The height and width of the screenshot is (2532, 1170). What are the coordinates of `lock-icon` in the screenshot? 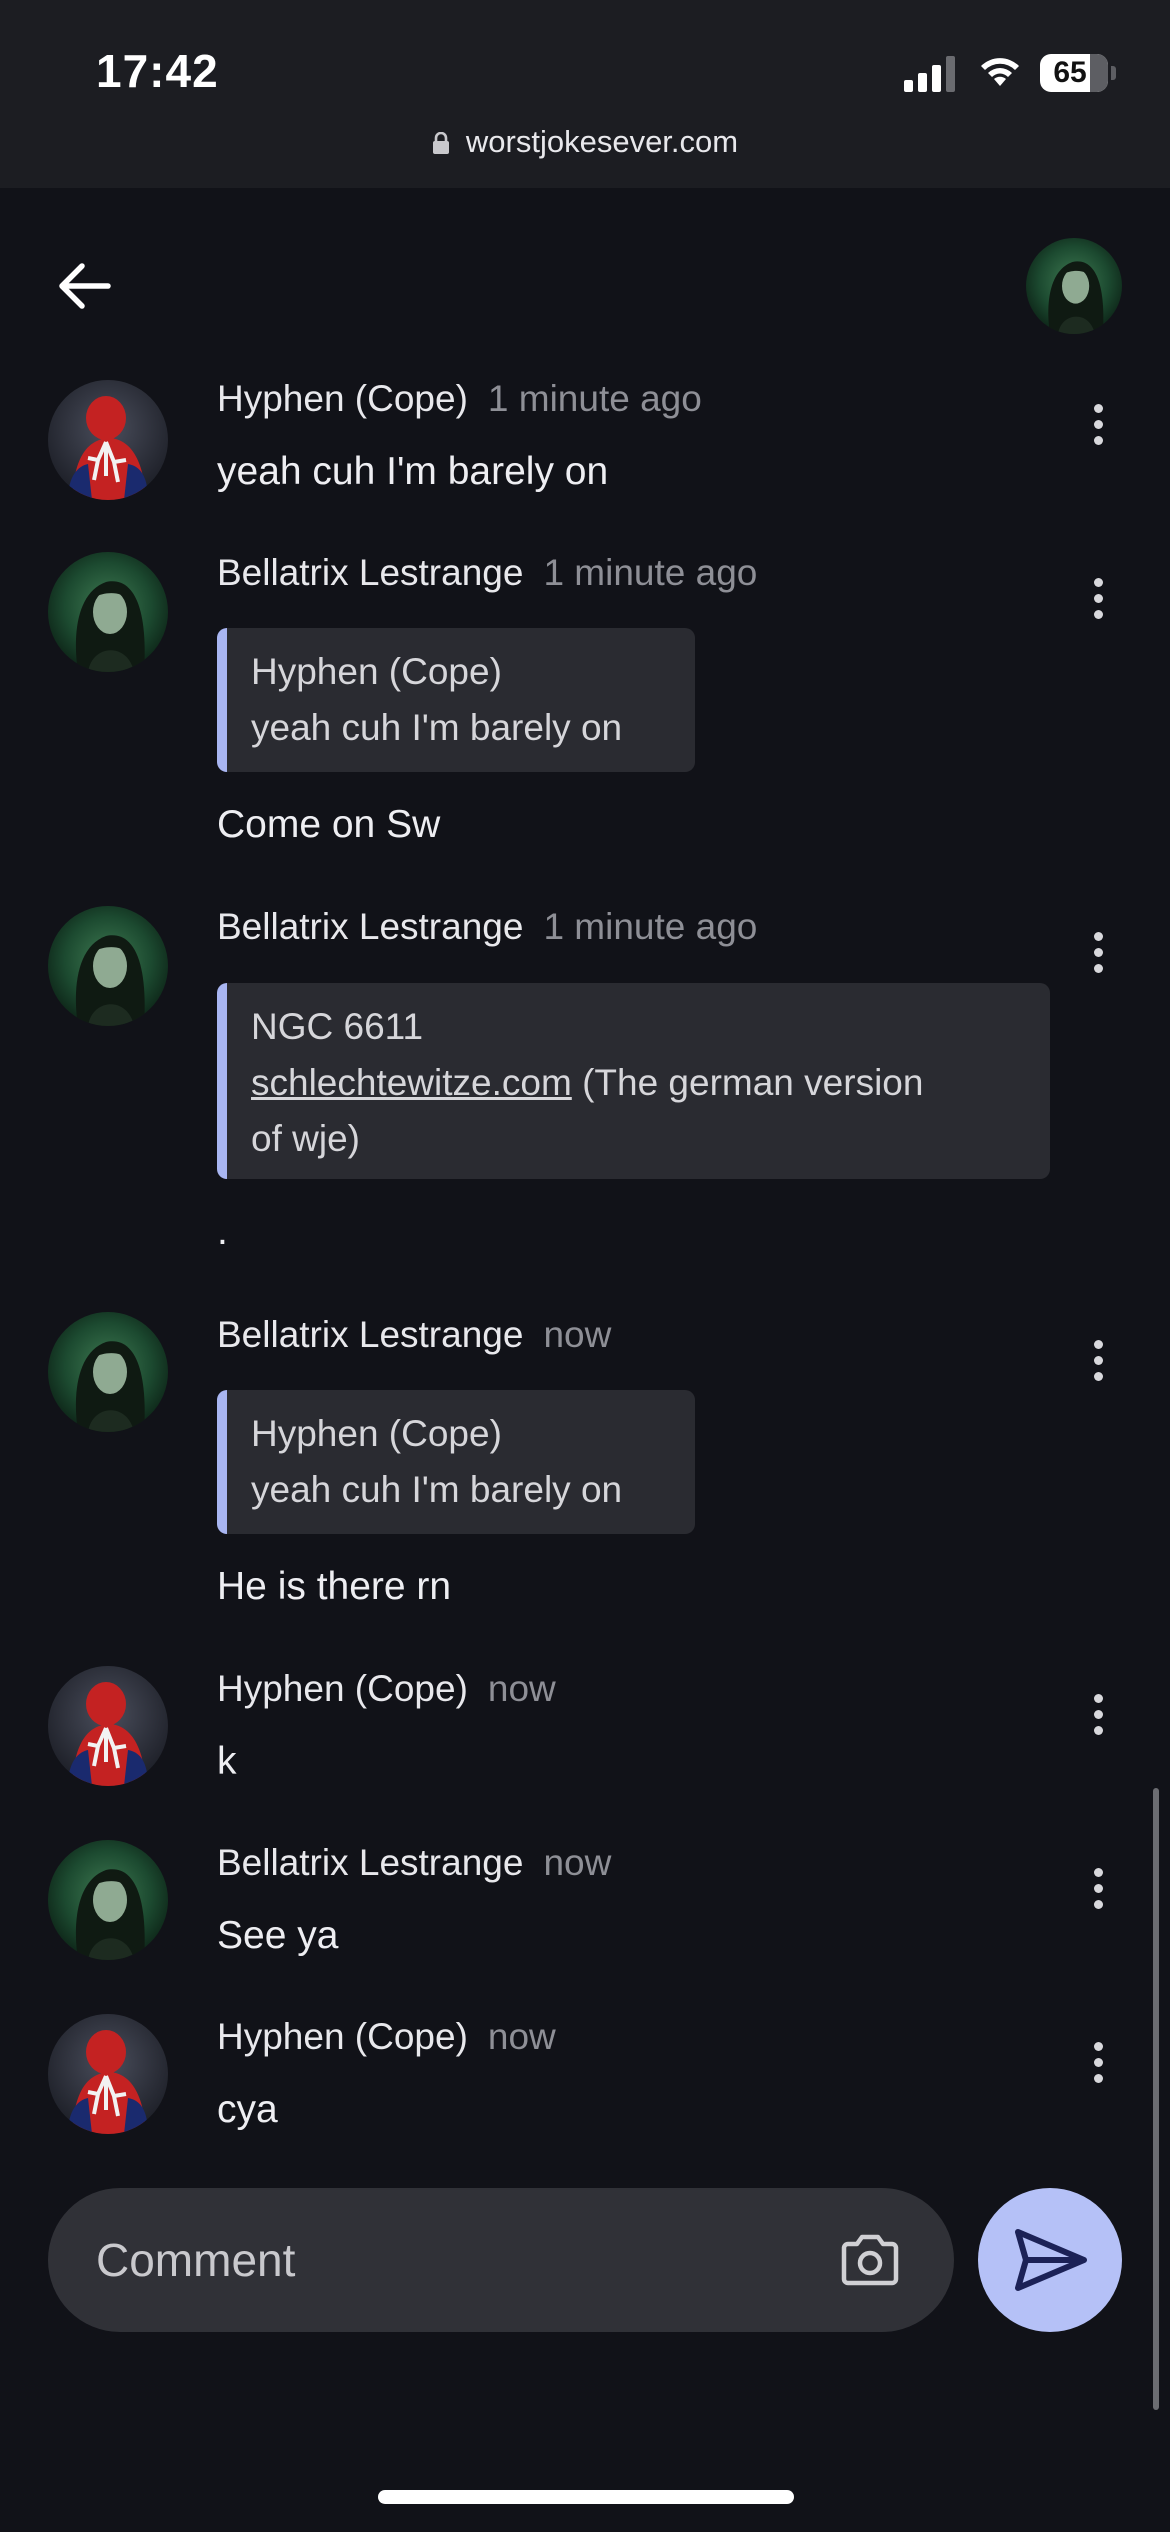 It's located at (440, 143).